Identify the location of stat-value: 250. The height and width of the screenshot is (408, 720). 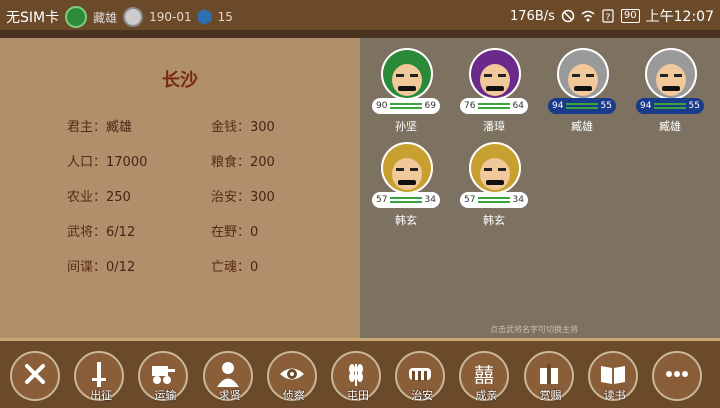
(118, 197).